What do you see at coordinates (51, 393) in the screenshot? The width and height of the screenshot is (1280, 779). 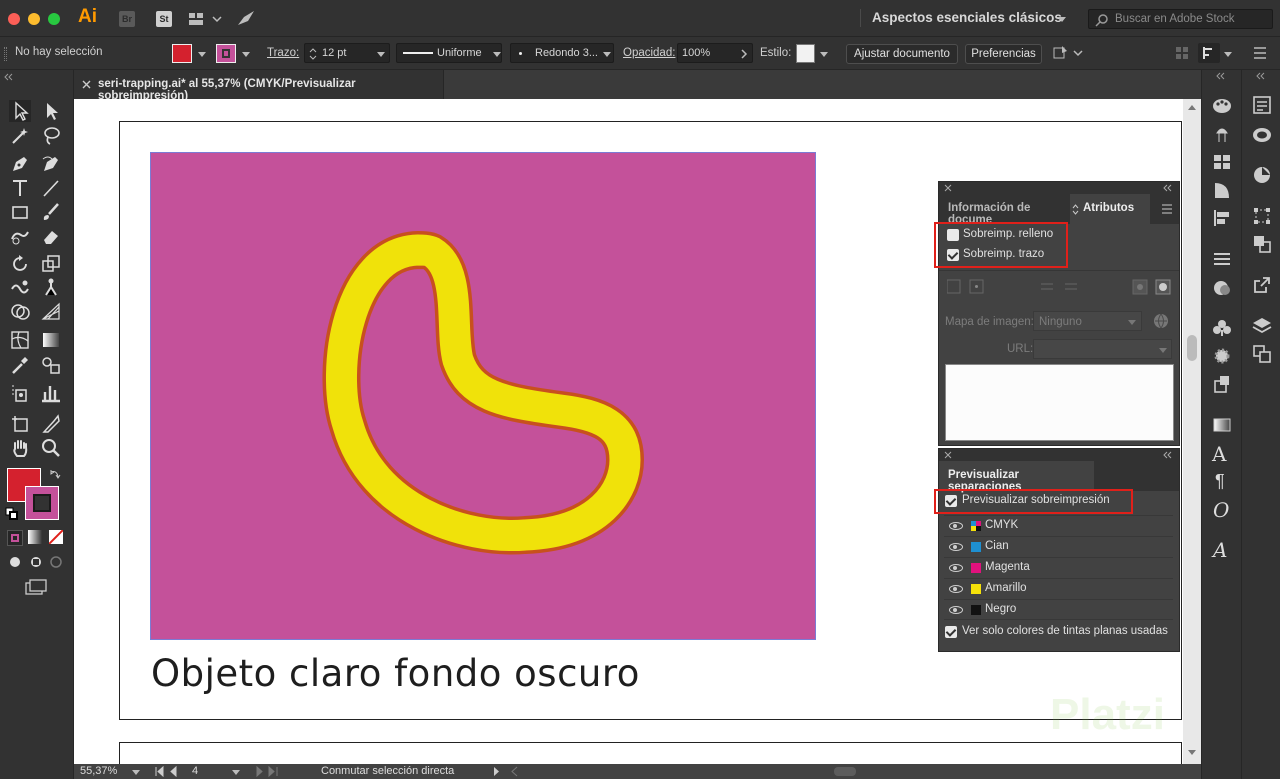 I see `column-graph-tool-icon` at bounding box center [51, 393].